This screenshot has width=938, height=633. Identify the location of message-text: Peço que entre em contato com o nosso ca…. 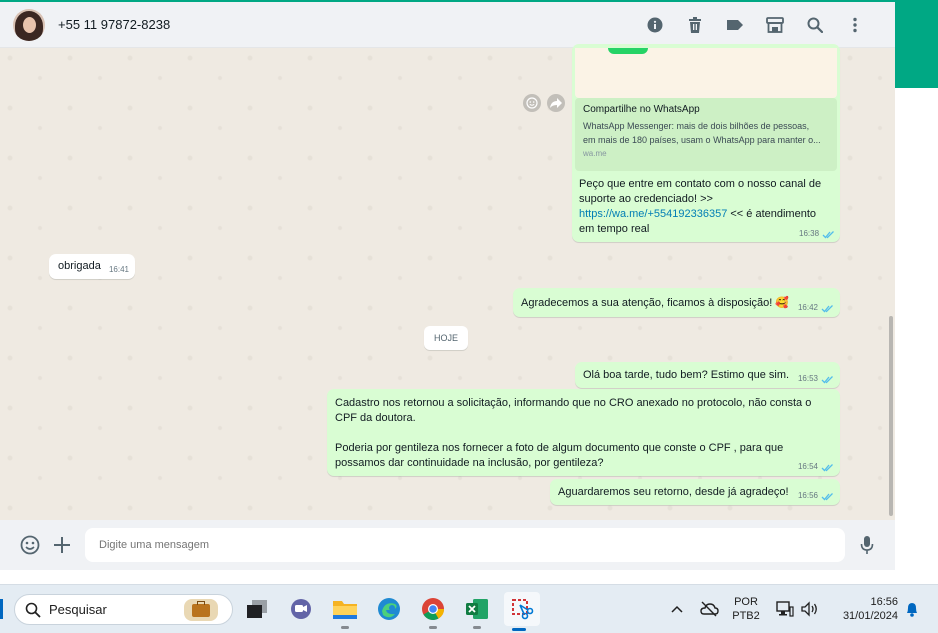
(700, 206).